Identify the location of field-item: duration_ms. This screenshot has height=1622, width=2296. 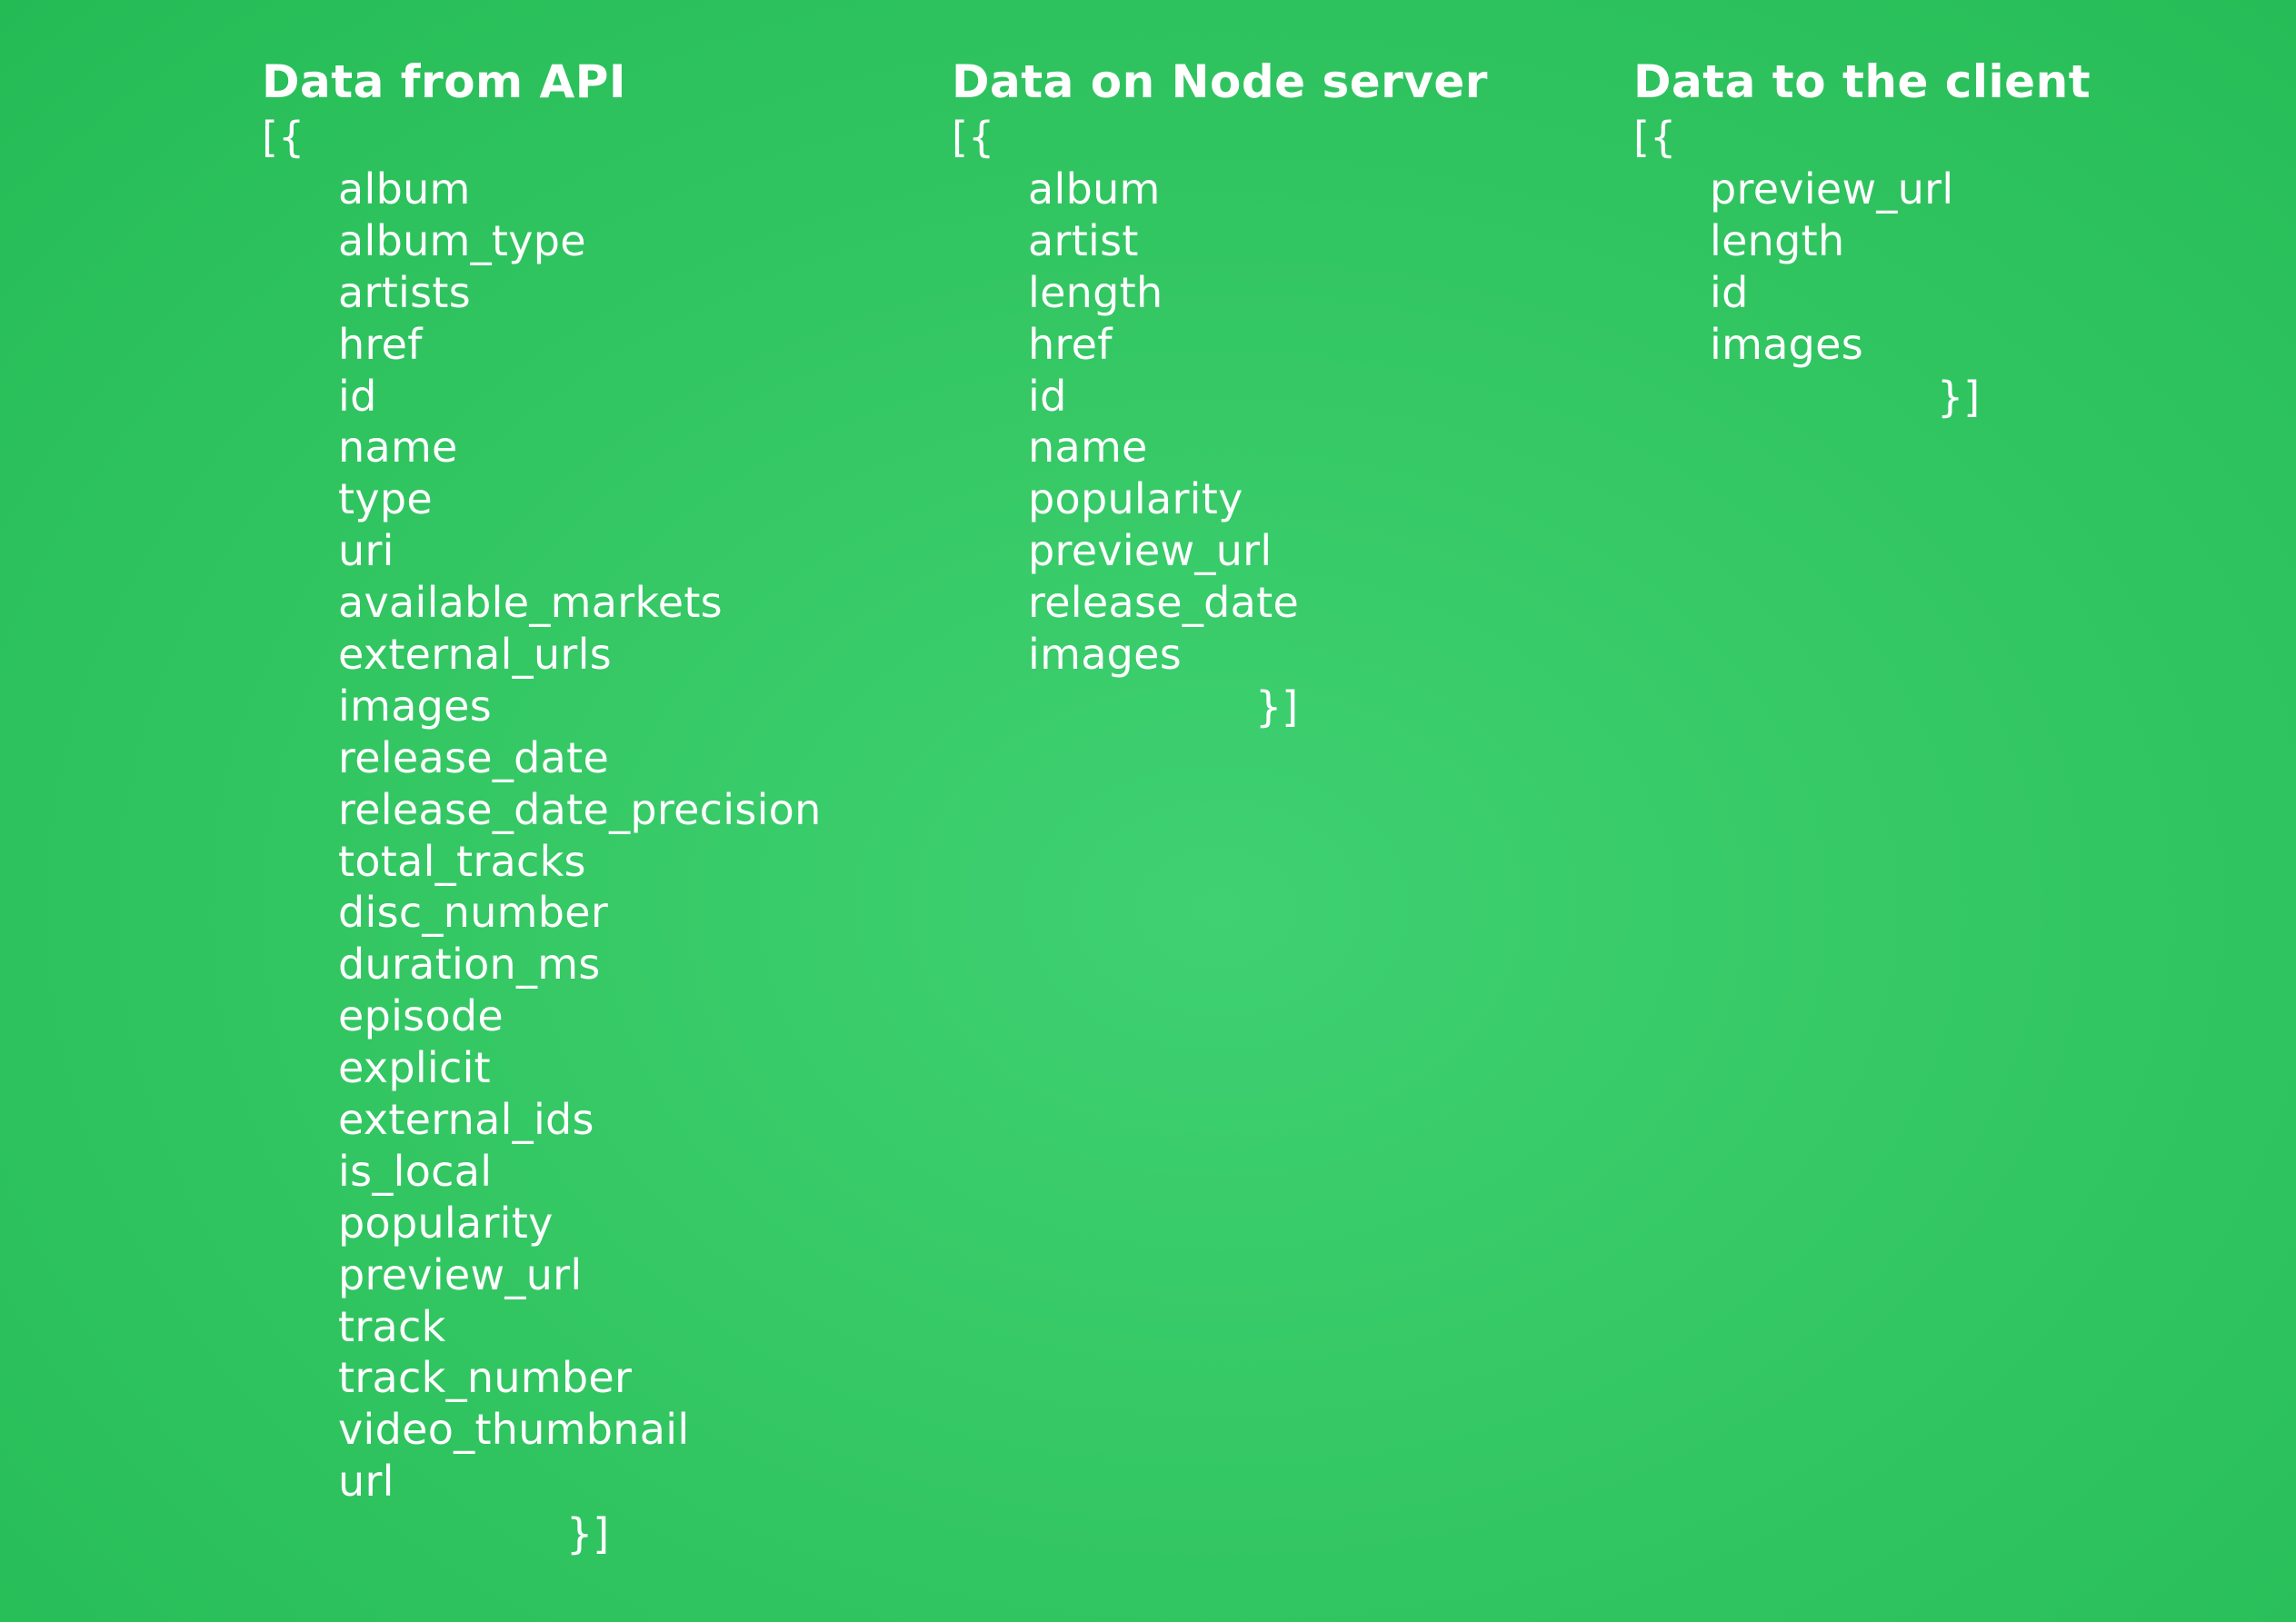
(469, 965).